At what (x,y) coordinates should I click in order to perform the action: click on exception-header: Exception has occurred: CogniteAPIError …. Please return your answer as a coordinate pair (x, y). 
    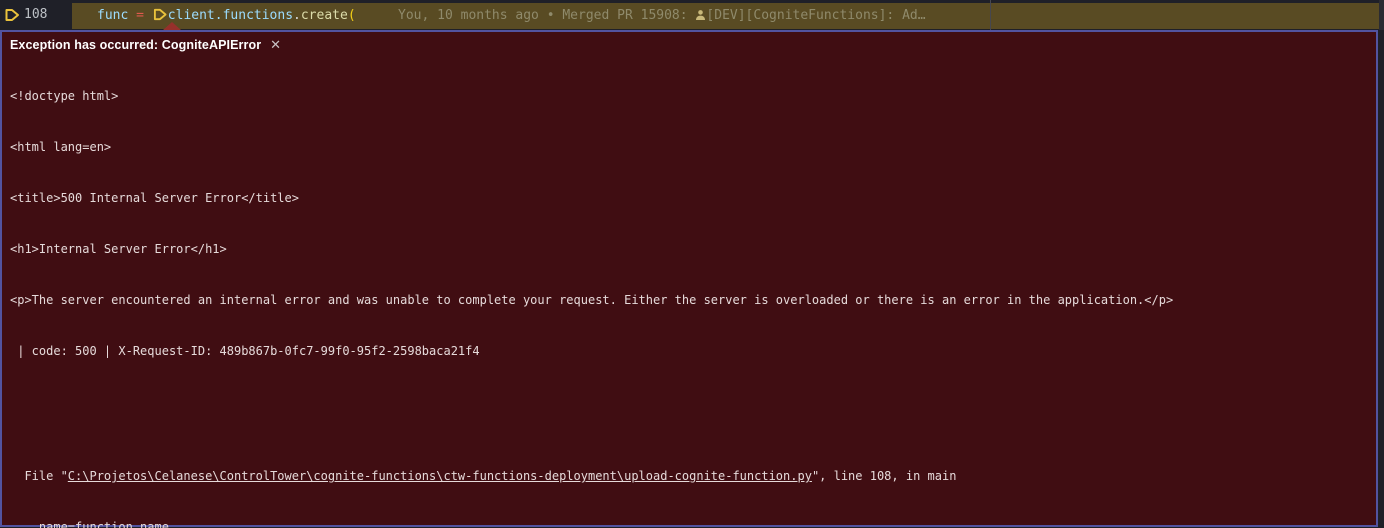
    Looking at the image, I should click on (689, 43).